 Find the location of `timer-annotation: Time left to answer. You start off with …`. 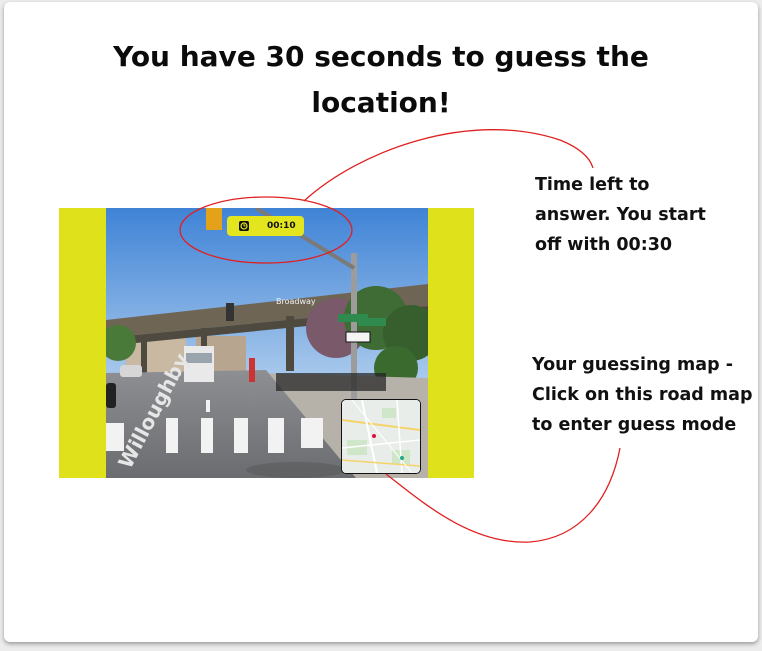

timer-annotation: Time left to answer. You start off with … is located at coordinates (620, 215).